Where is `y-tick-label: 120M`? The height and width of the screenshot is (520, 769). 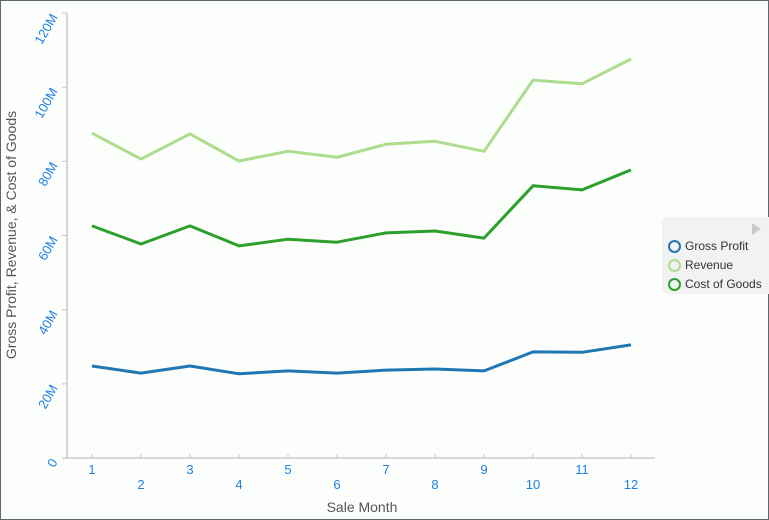 y-tick-label: 120M is located at coordinates (45, 29).